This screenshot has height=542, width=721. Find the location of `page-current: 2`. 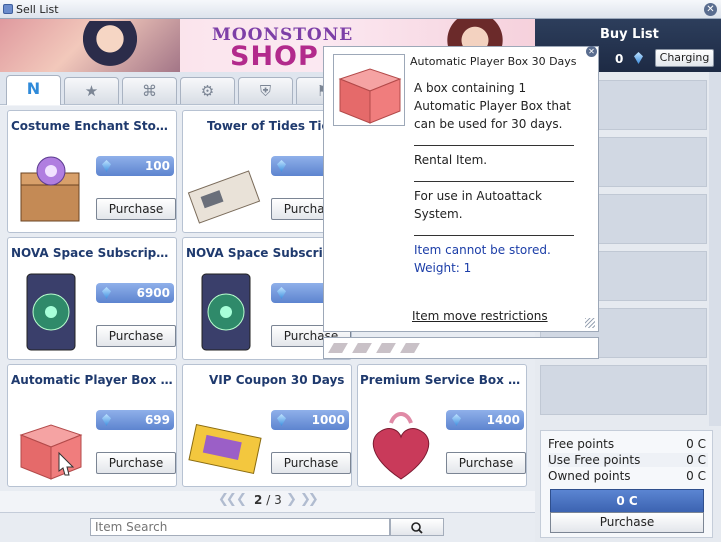

page-current: 2 is located at coordinates (258, 500).